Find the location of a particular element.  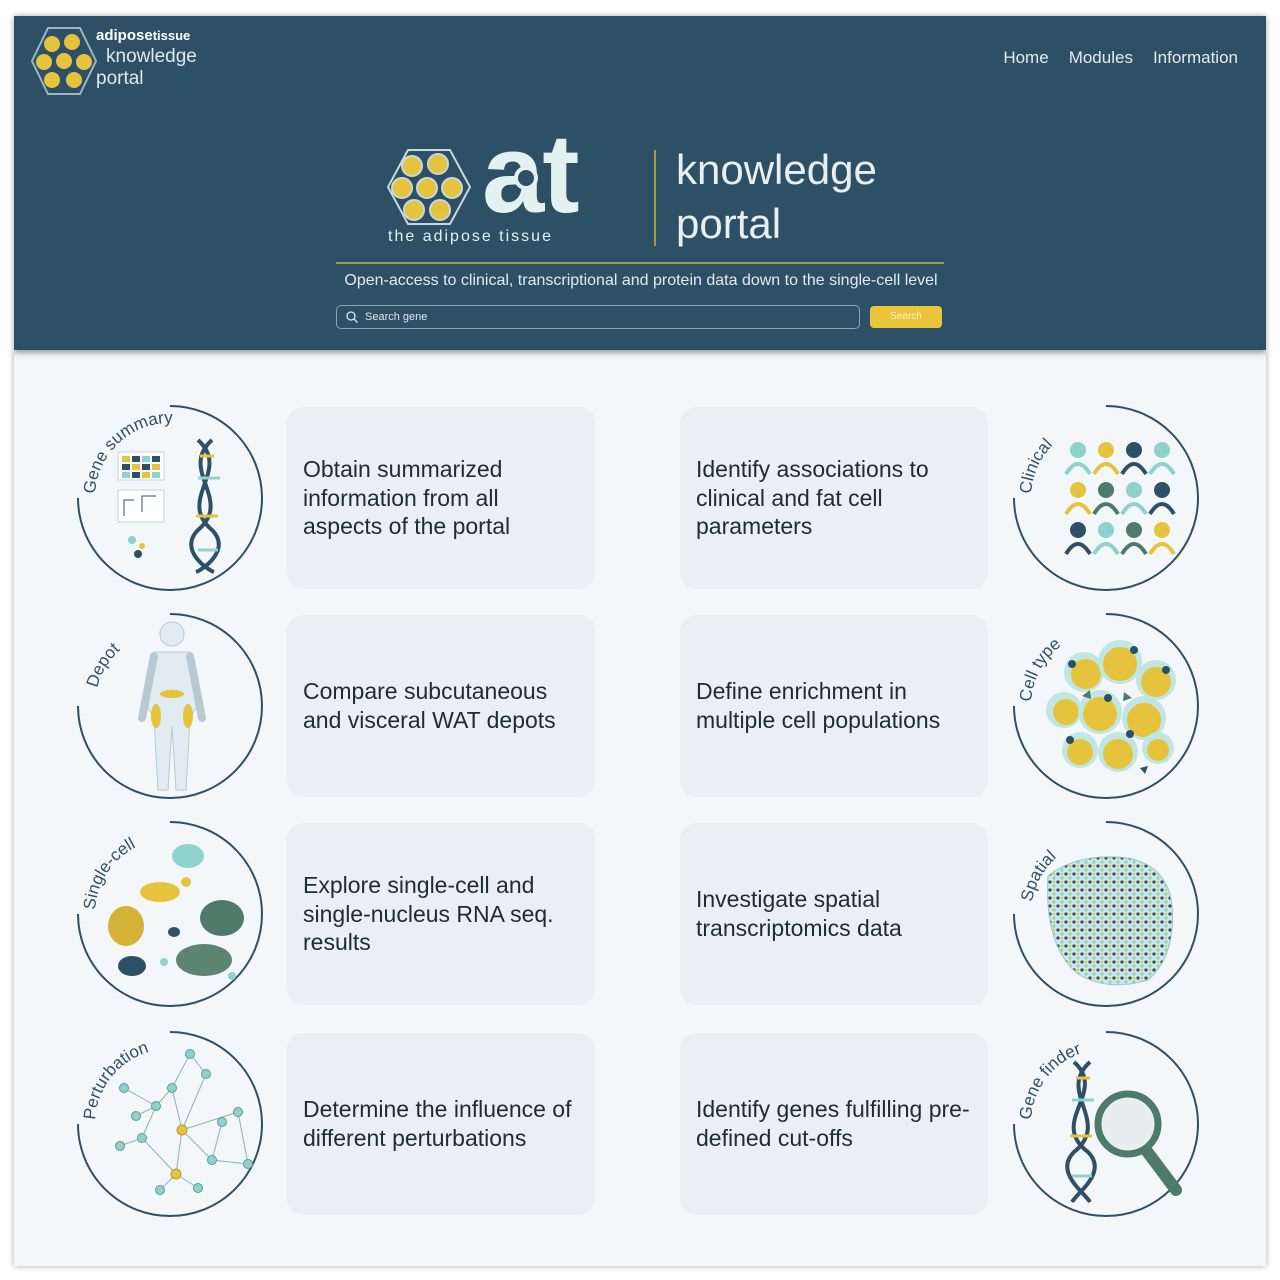

main-nav: Home Modules Information is located at coordinates (1120, 58).